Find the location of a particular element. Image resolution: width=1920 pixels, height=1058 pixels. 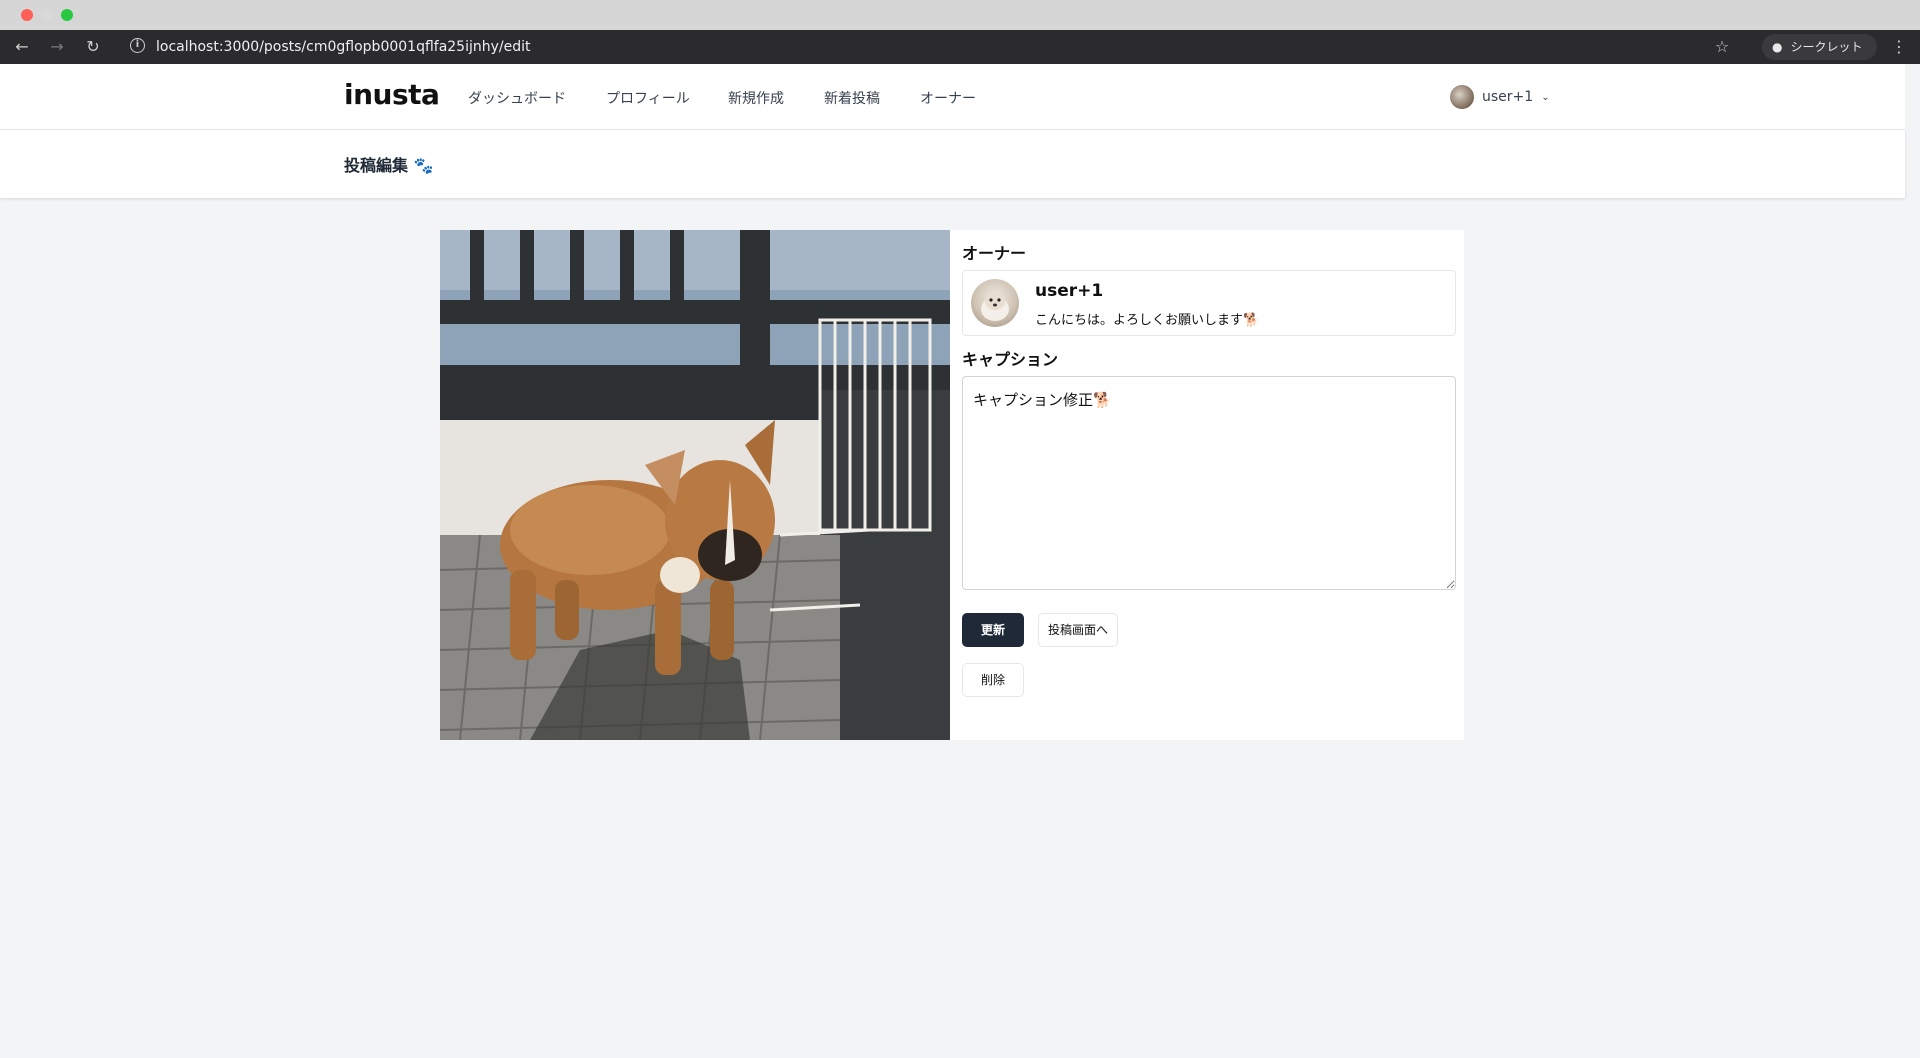

caption-textarea: キャプション修正🐕 is located at coordinates (1209, 483).